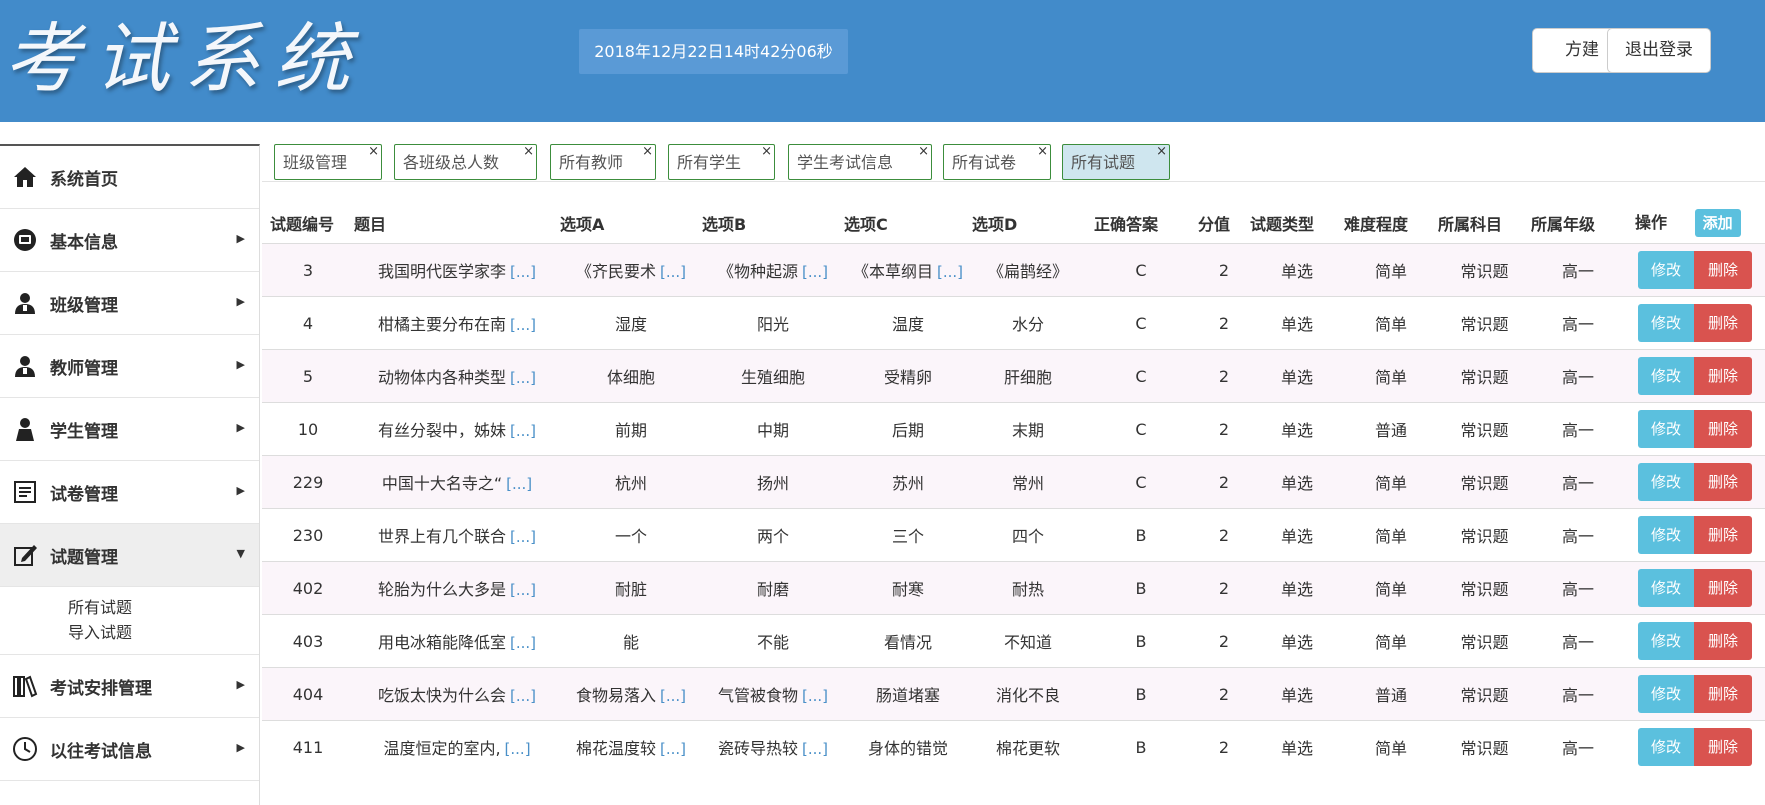 Image resolution: width=1765 pixels, height=805 pixels. What do you see at coordinates (582, 224) in the screenshot?
I see `column-header: 选项A` at bounding box center [582, 224].